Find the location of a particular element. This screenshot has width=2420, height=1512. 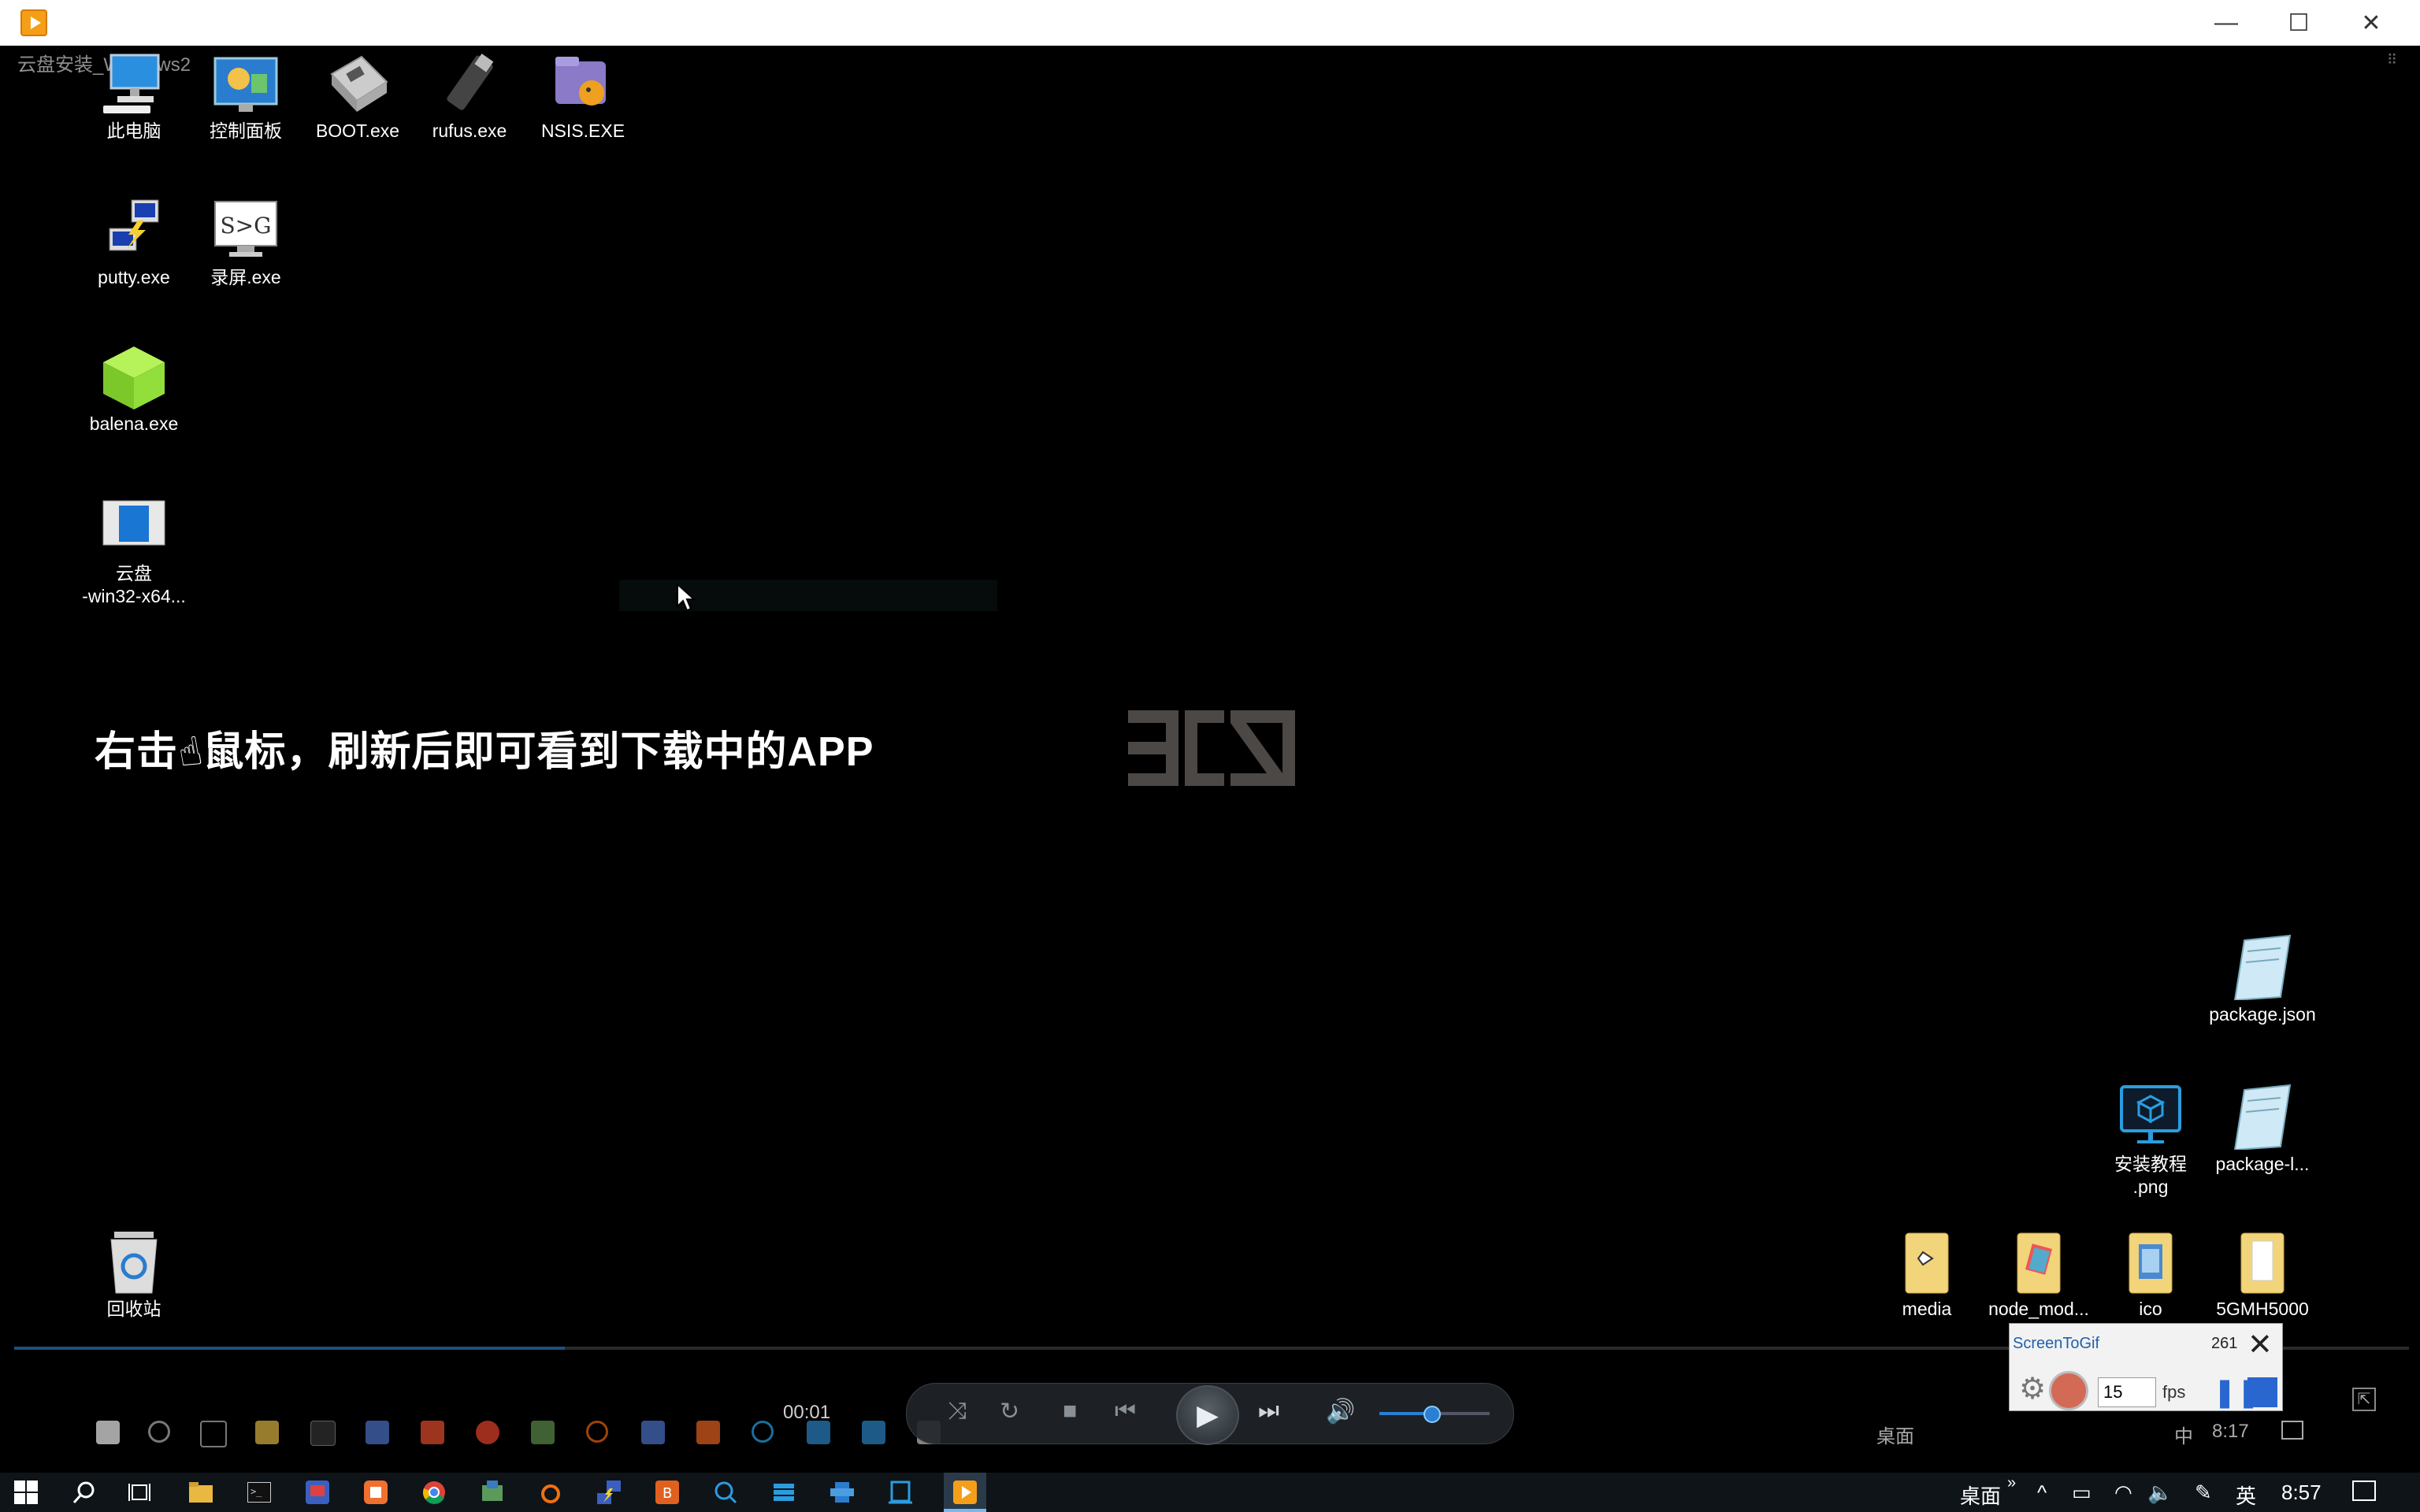

desktop-icon-this-pc: 此电脑 is located at coordinates (134, 96).